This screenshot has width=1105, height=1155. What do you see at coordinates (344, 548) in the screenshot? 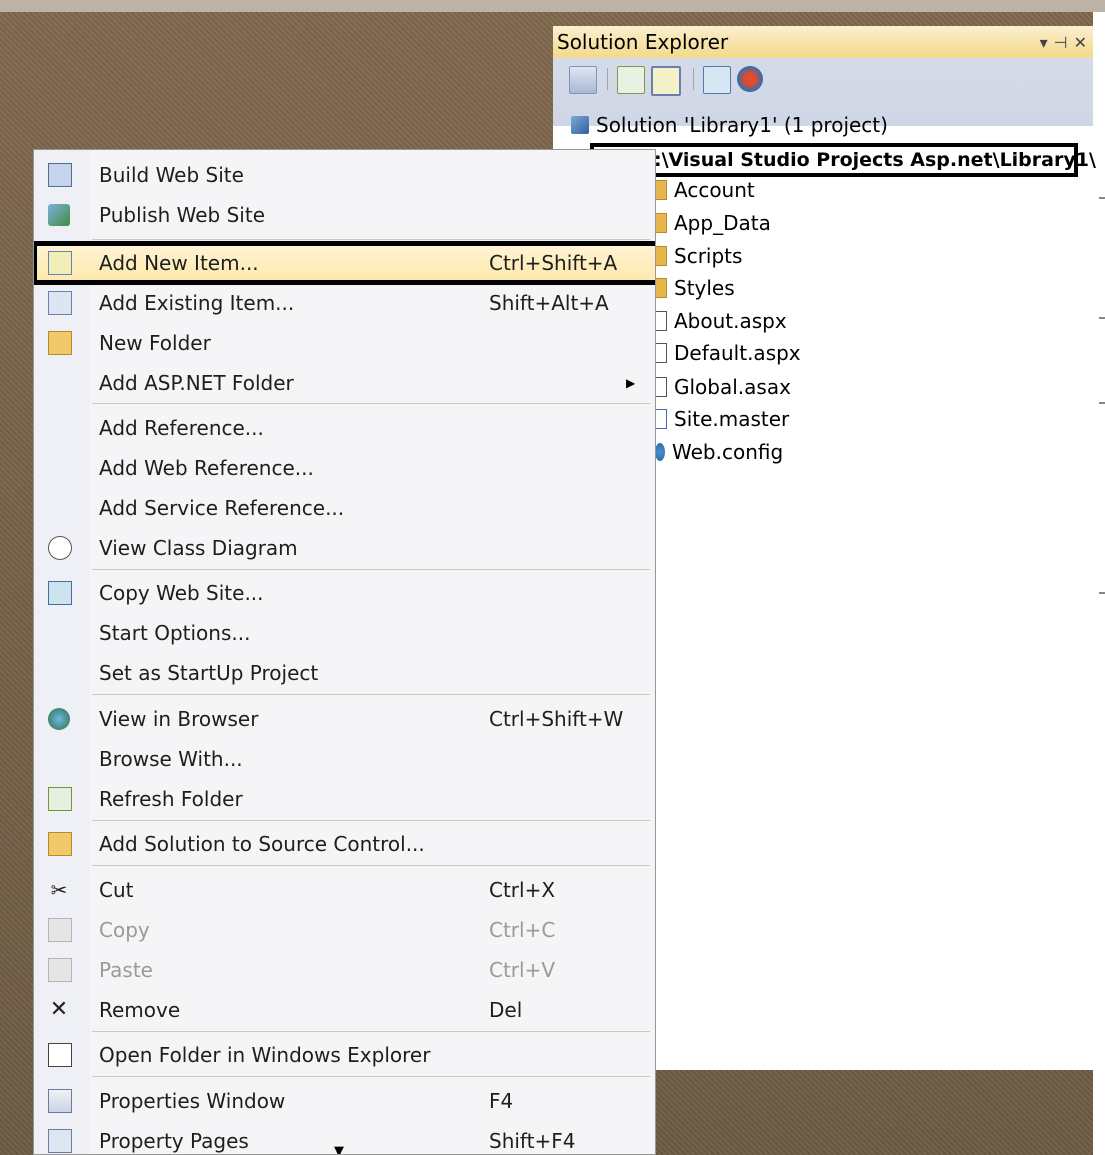
I see `menu-item-view-class-diagram: View Class Diagram` at bounding box center [344, 548].